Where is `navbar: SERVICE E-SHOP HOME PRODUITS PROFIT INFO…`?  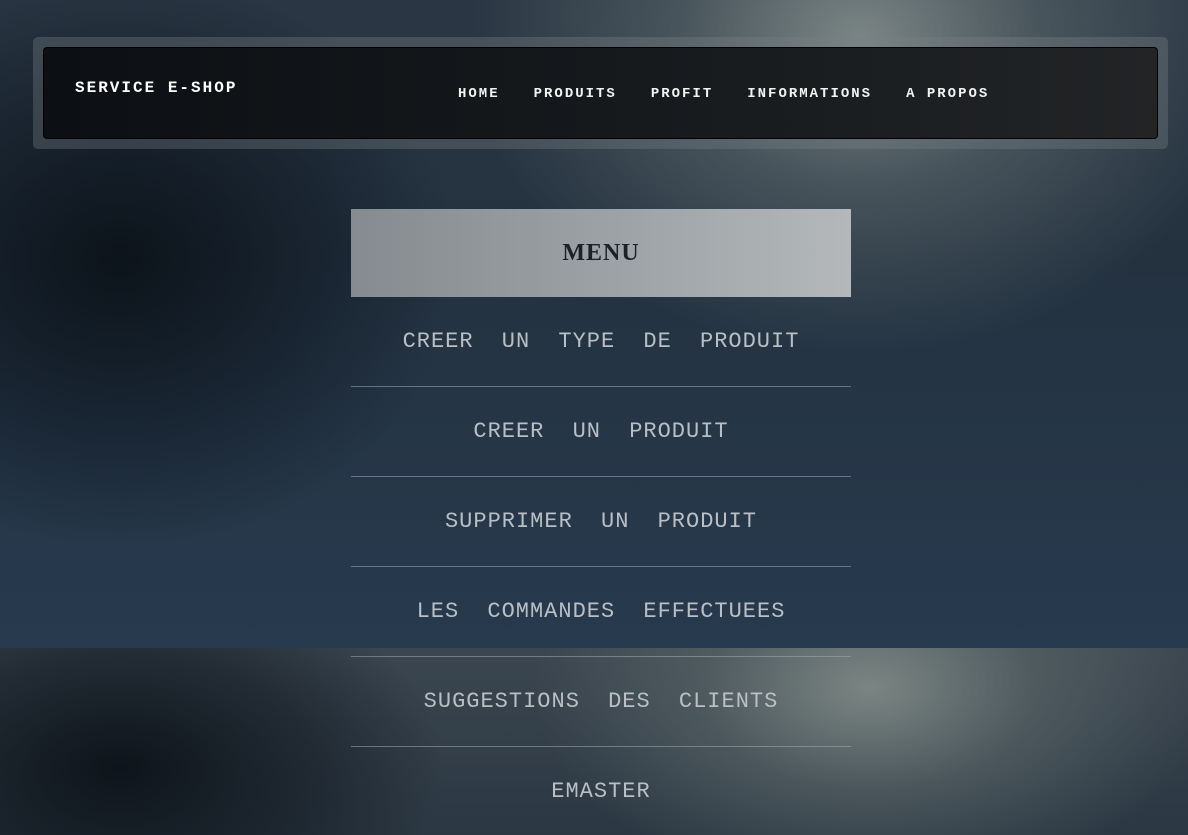
navbar: SERVICE E-SHOP HOME PRODUITS PROFIT INFO… is located at coordinates (600, 93).